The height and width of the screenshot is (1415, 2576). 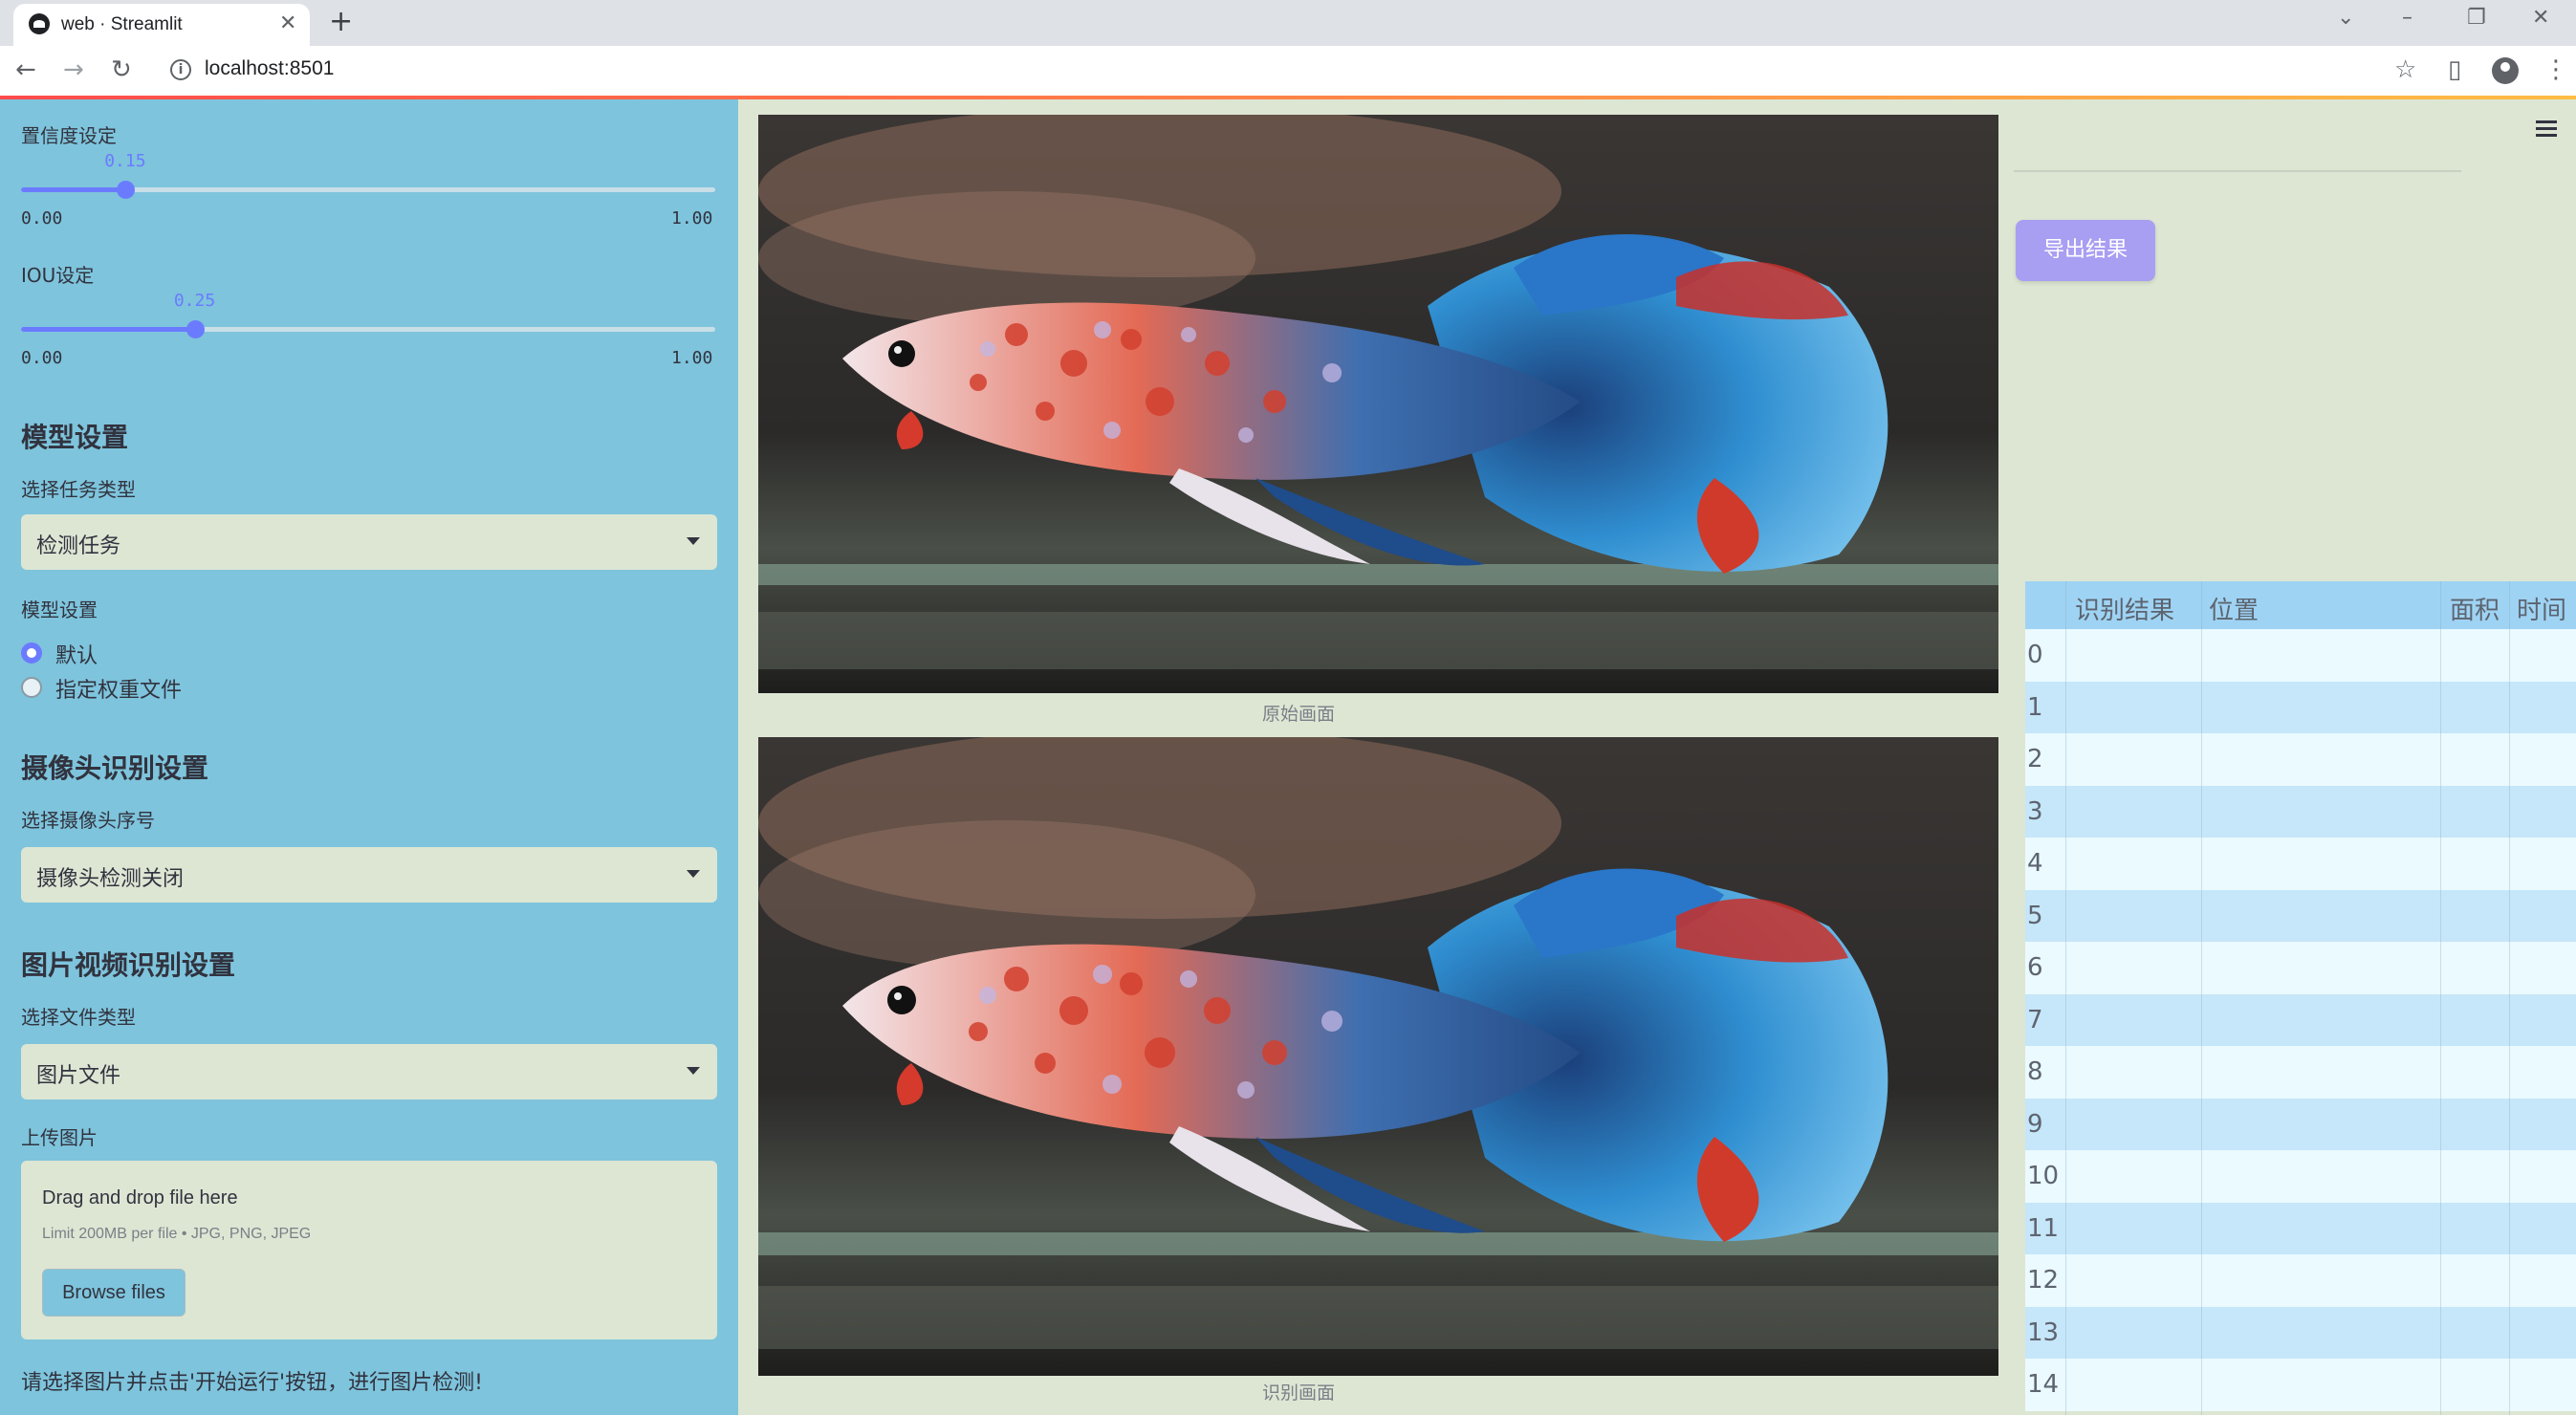 I want to click on iou-max: 1.00, so click(x=692, y=358).